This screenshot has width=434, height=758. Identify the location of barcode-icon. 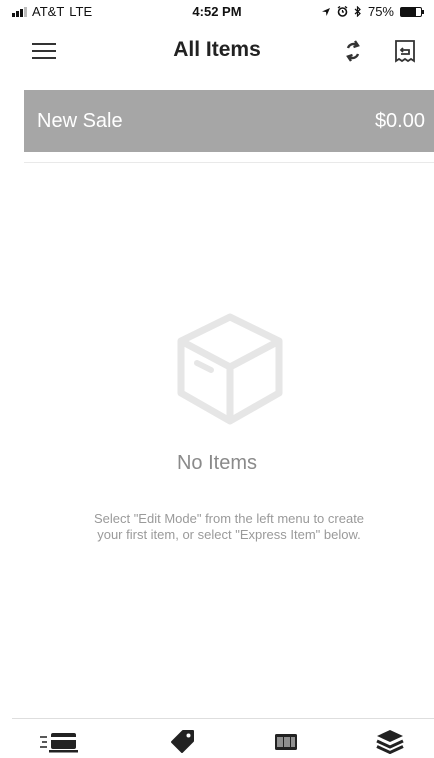
(286, 742).